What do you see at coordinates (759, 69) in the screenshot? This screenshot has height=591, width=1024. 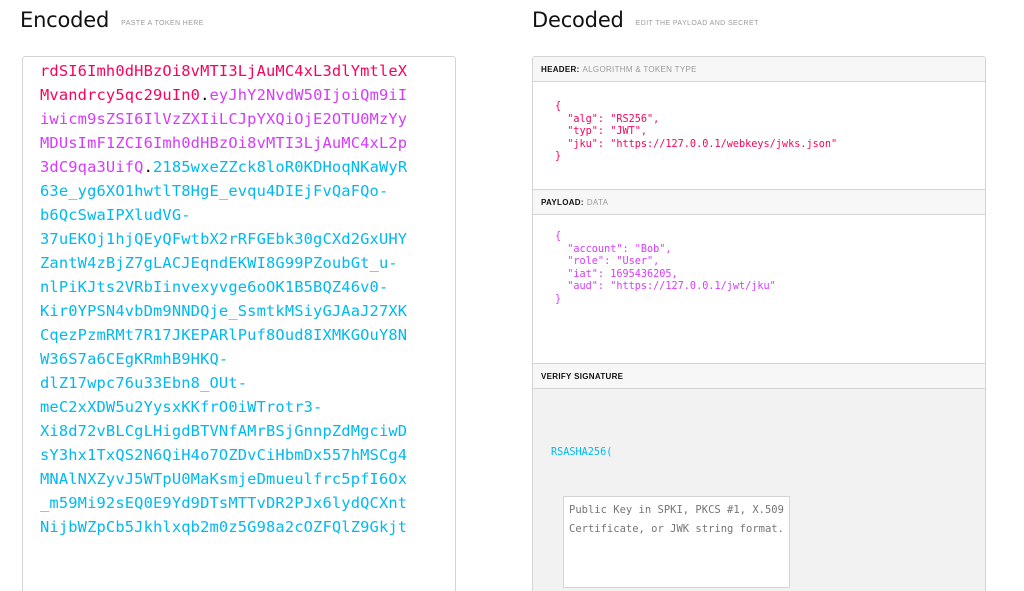 I see `header-section-title: HEADER: ALGORITHM & TOKEN TYPE` at bounding box center [759, 69].